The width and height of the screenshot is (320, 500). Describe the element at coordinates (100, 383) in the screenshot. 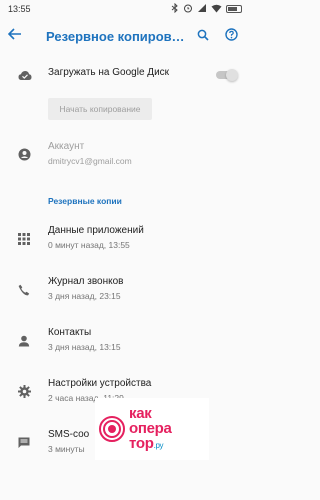

I see `backup-item-title: Настройки устройства` at that location.